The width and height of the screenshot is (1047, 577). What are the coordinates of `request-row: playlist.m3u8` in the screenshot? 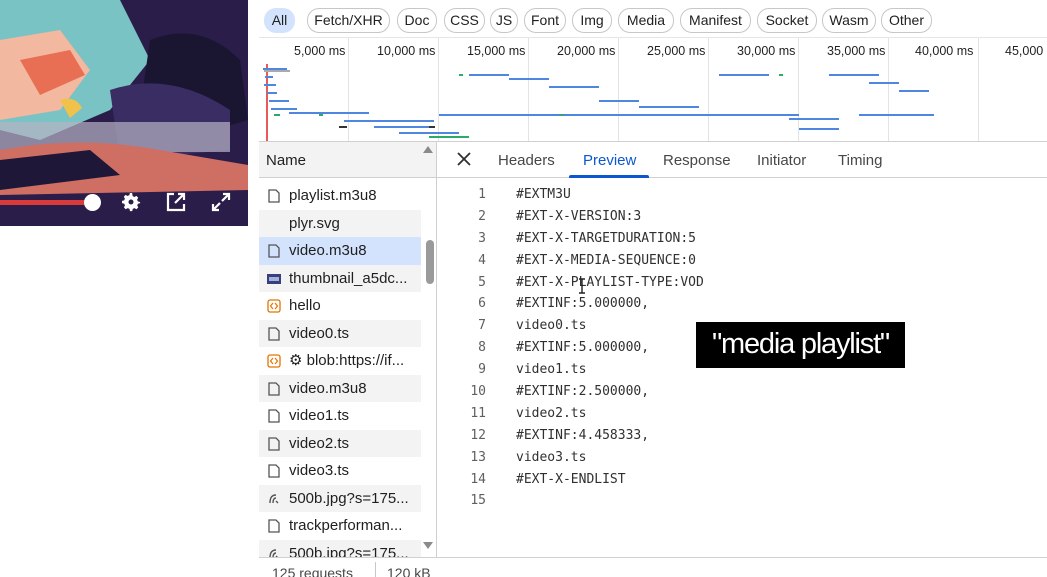 It's located at (340, 196).